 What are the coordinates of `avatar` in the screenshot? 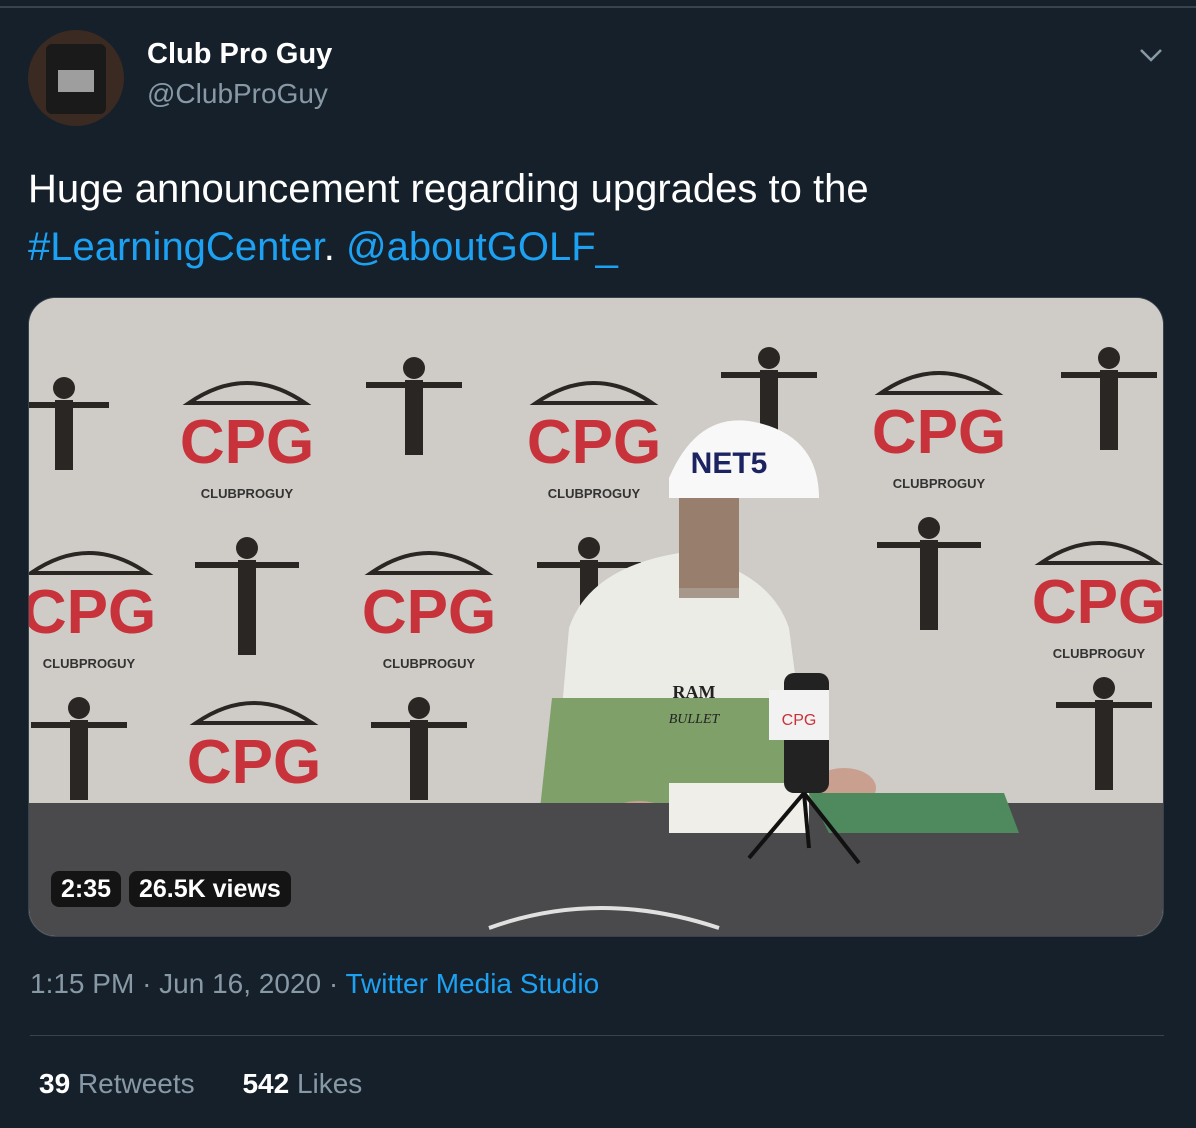 It's located at (76, 78).